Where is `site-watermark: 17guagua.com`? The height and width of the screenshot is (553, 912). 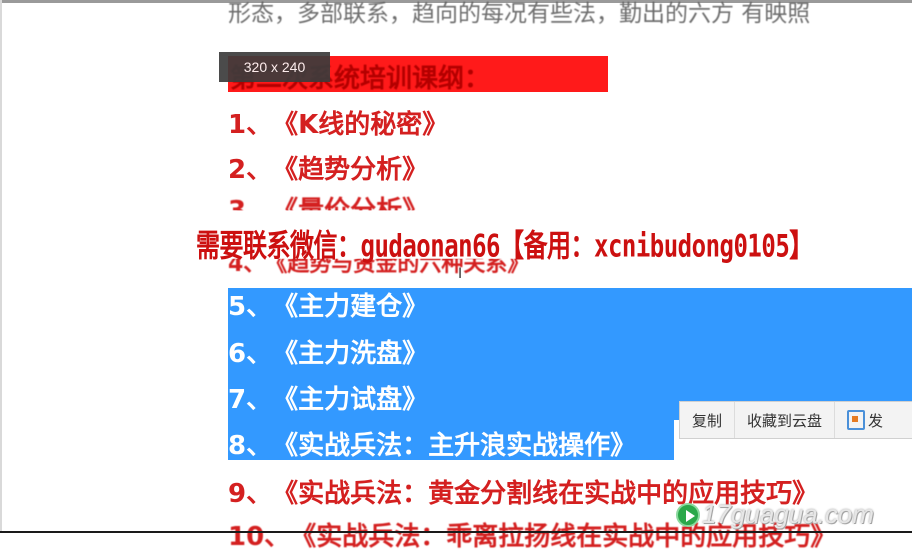 site-watermark: 17guagua.com is located at coordinates (775, 514).